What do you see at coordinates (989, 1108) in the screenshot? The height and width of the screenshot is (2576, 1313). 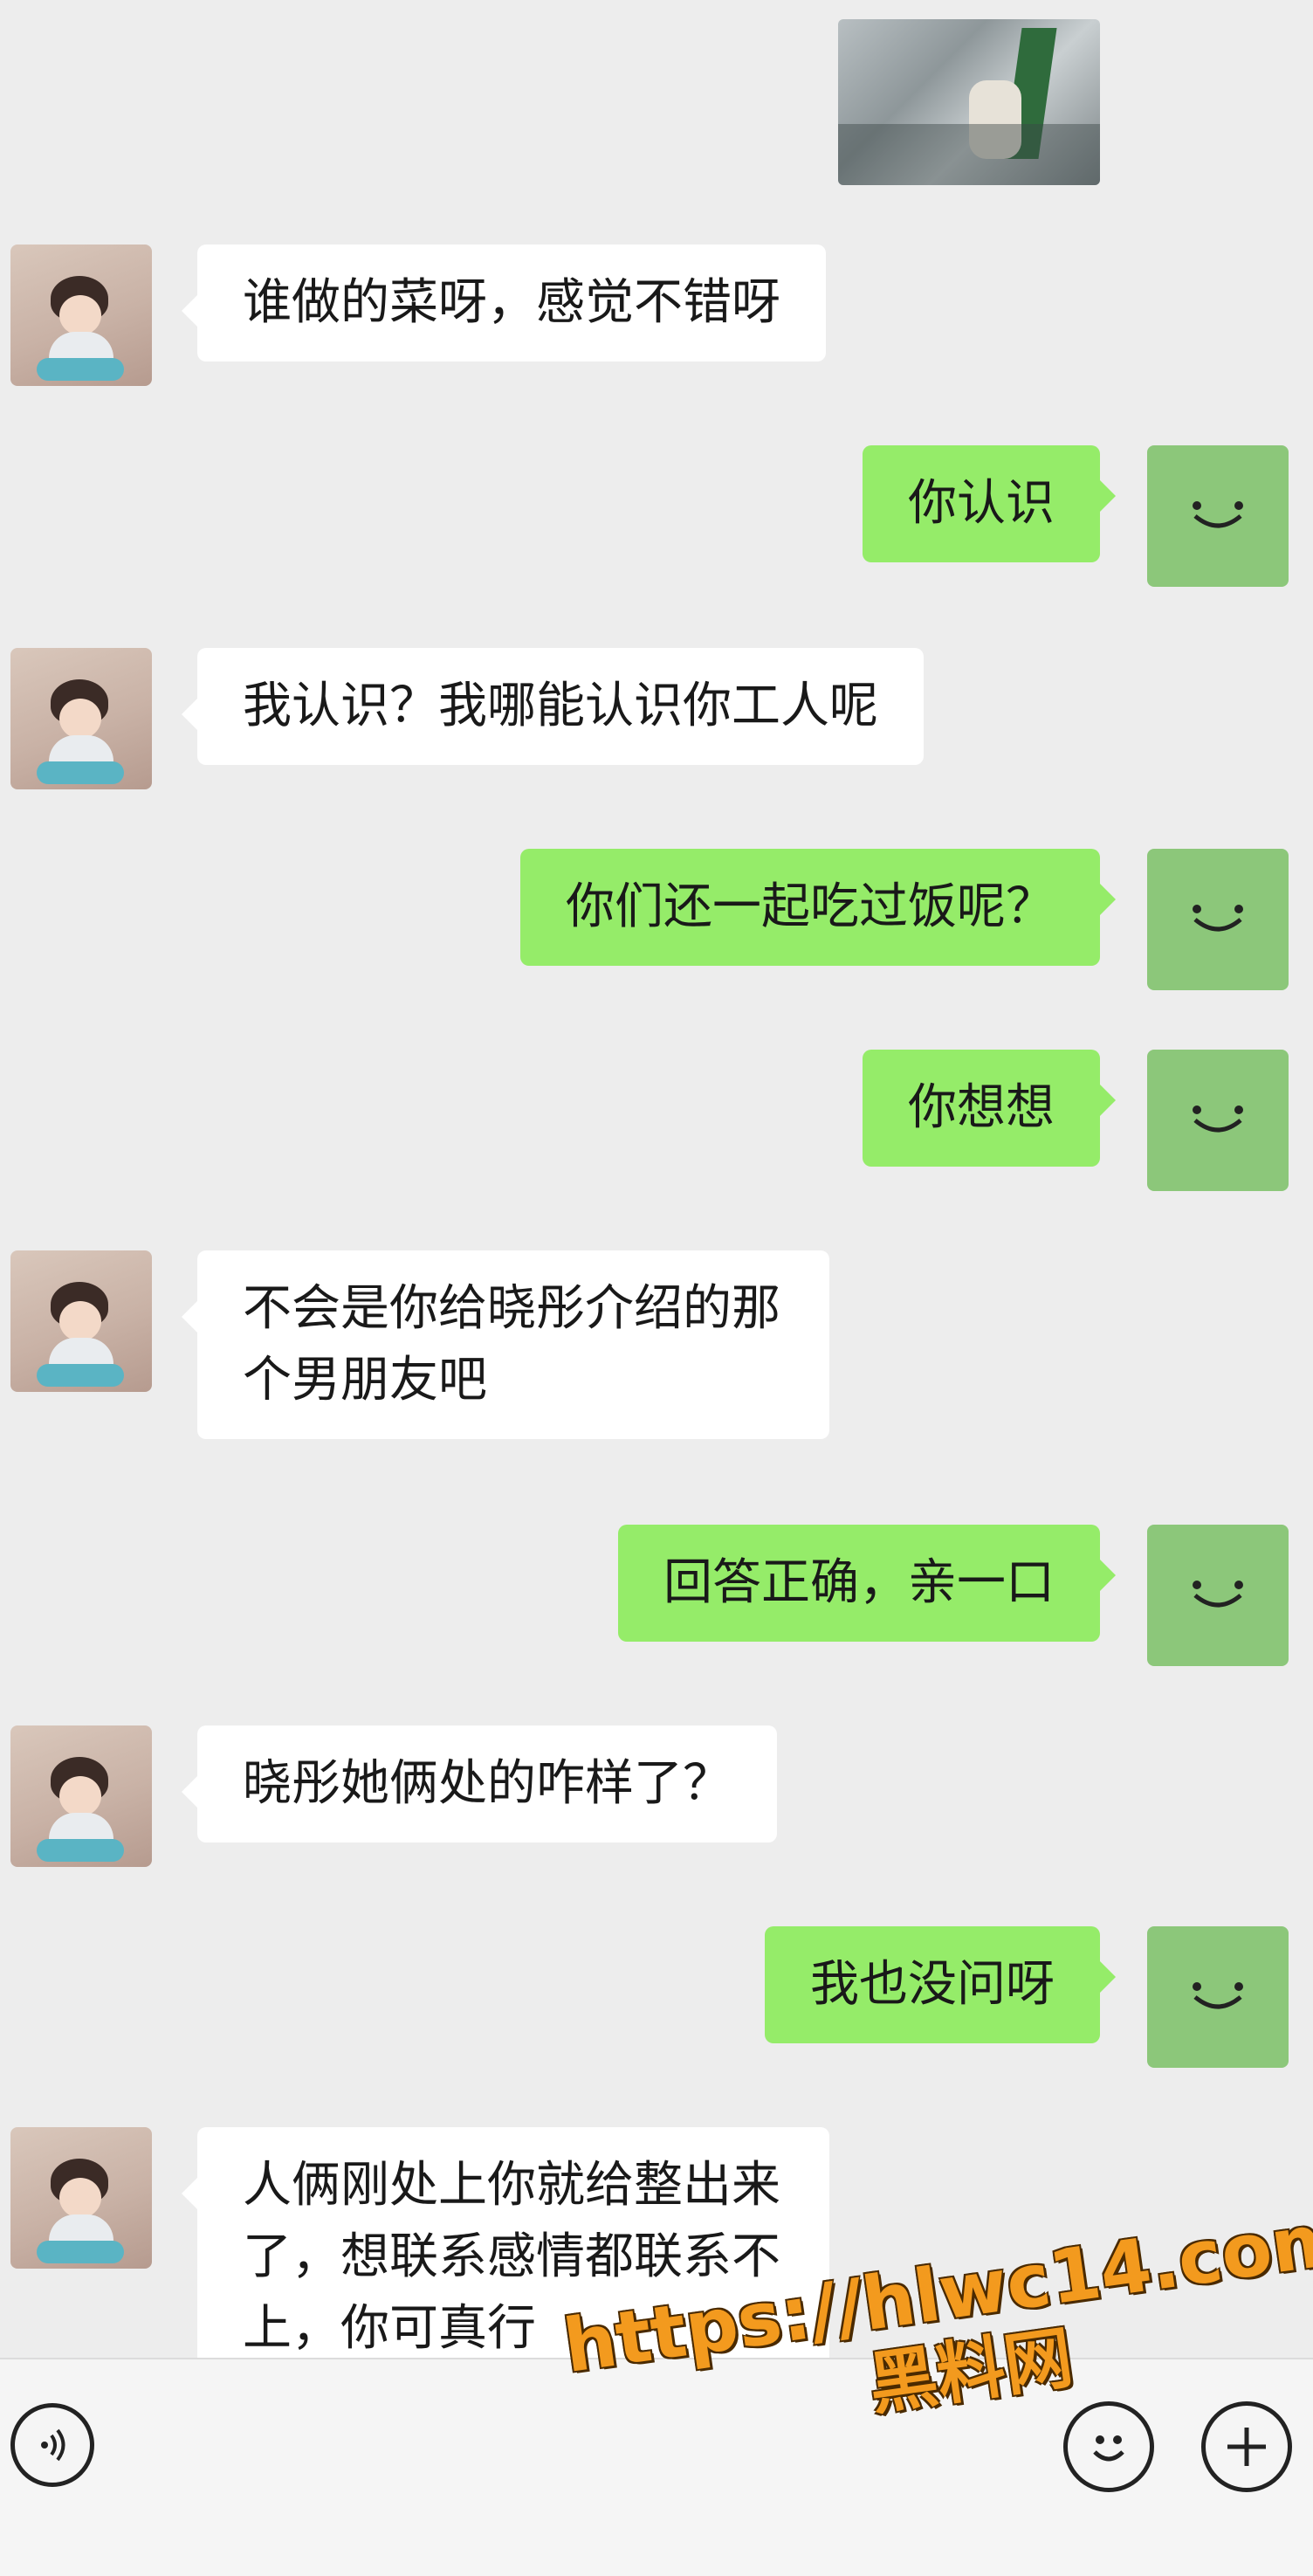 I see `outgoing-bubble: 你想想` at bounding box center [989, 1108].